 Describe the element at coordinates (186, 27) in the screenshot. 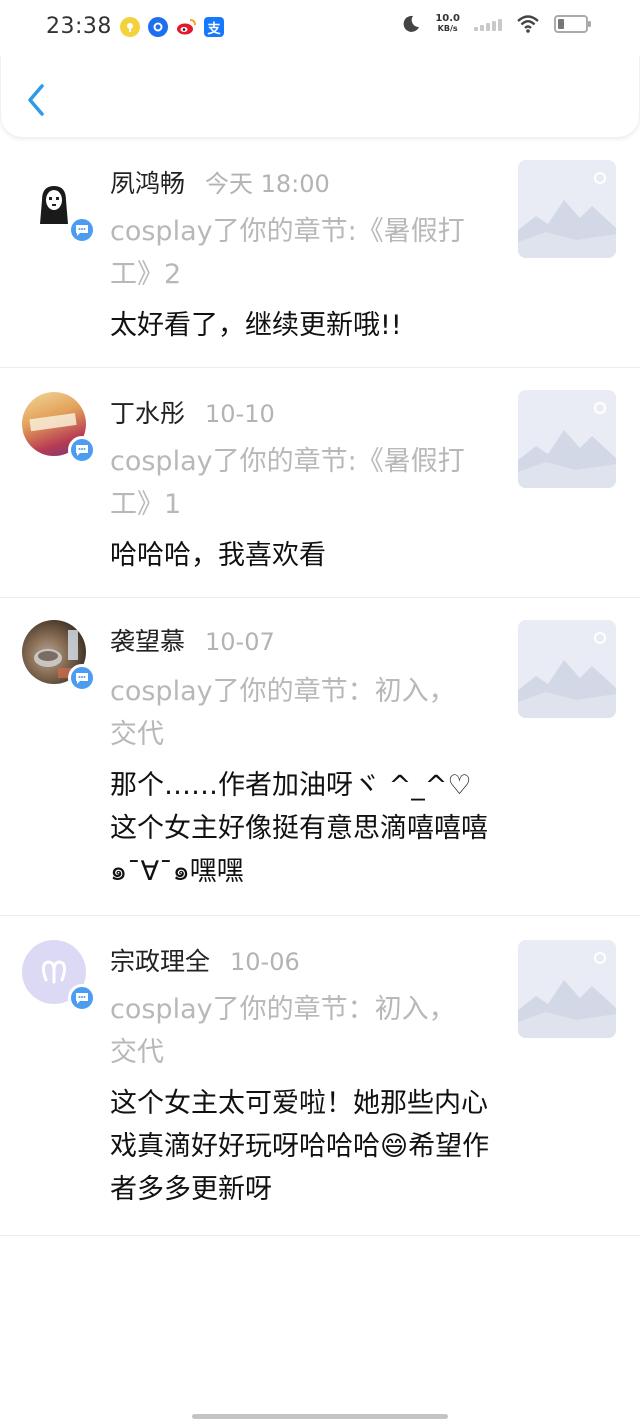

I see `weibo-icon` at that location.